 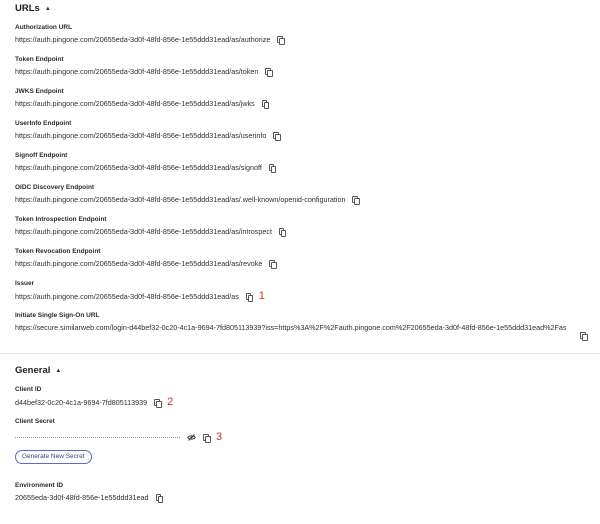 I want to click on field-label: Token Introspection Endpoint, so click(x=61, y=219).